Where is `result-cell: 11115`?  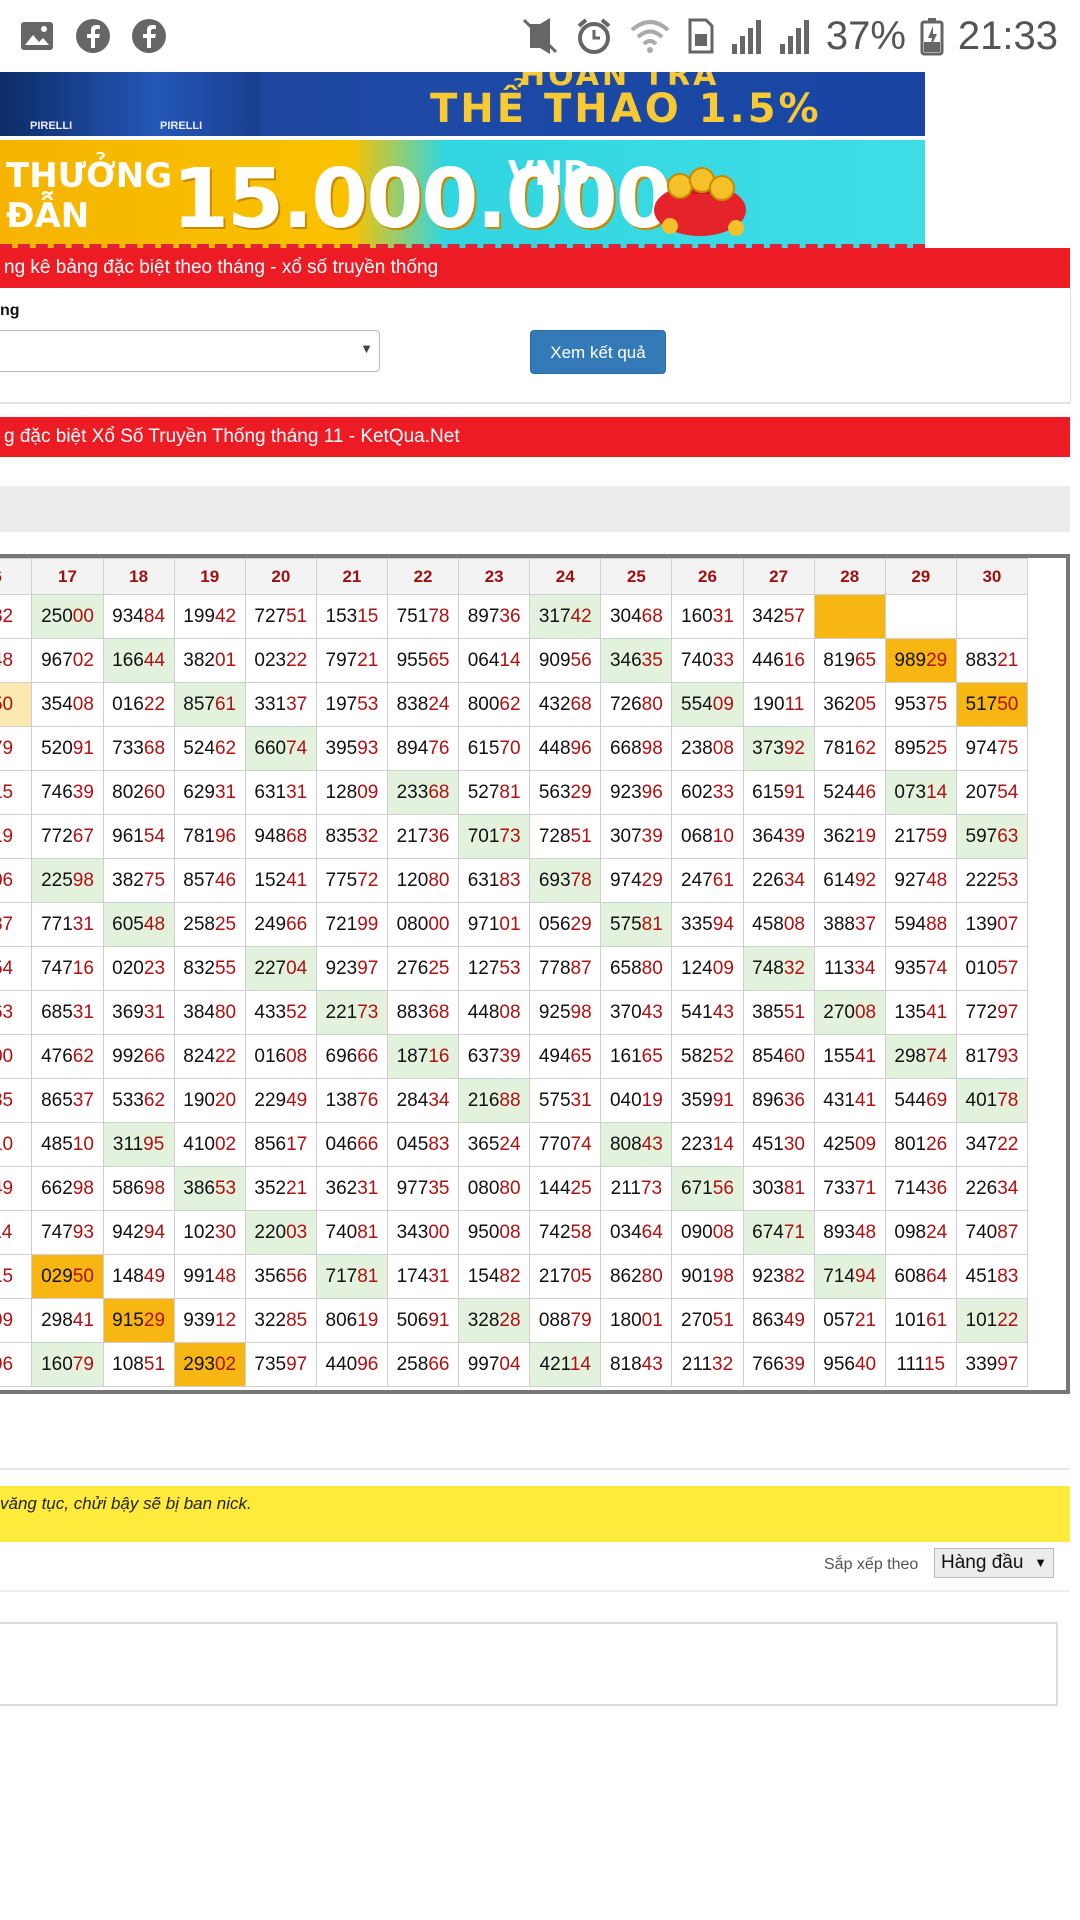
result-cell: 11115 is located at coordinates (920, 1364).